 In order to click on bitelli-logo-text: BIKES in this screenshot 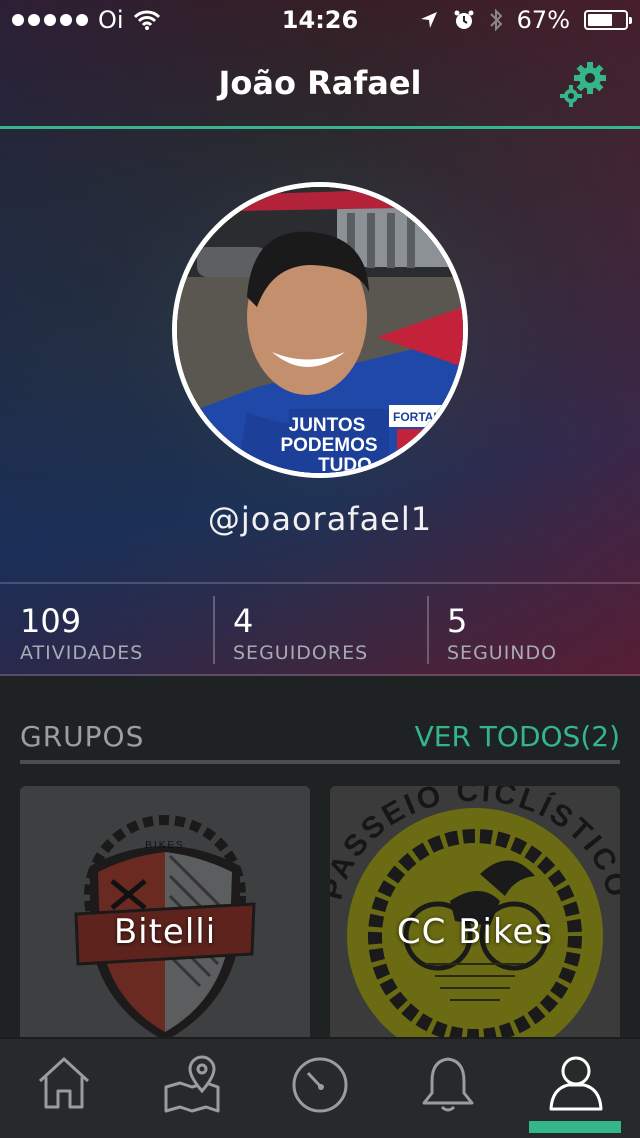, I will do `click(164, 845)`.